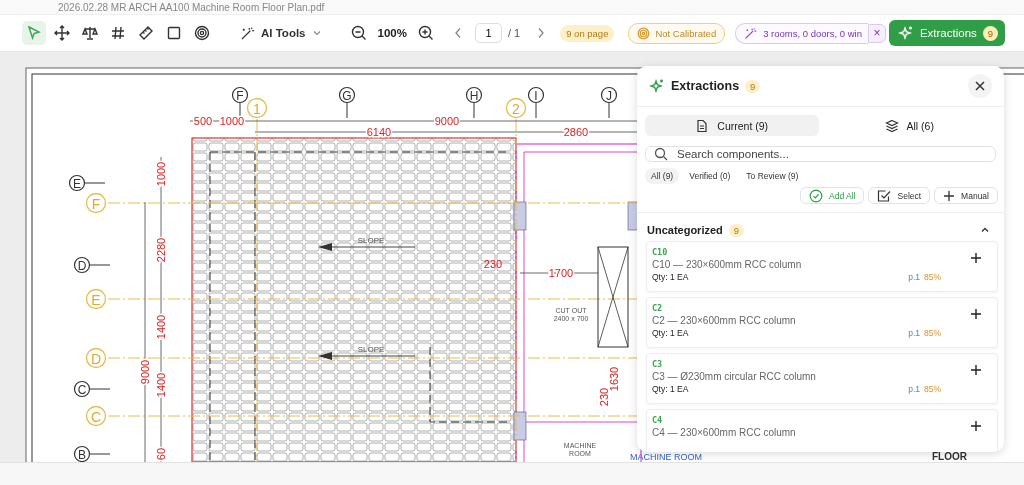 The image size is (1024, 485). I want to click on hash-icon, so click(118, 33).